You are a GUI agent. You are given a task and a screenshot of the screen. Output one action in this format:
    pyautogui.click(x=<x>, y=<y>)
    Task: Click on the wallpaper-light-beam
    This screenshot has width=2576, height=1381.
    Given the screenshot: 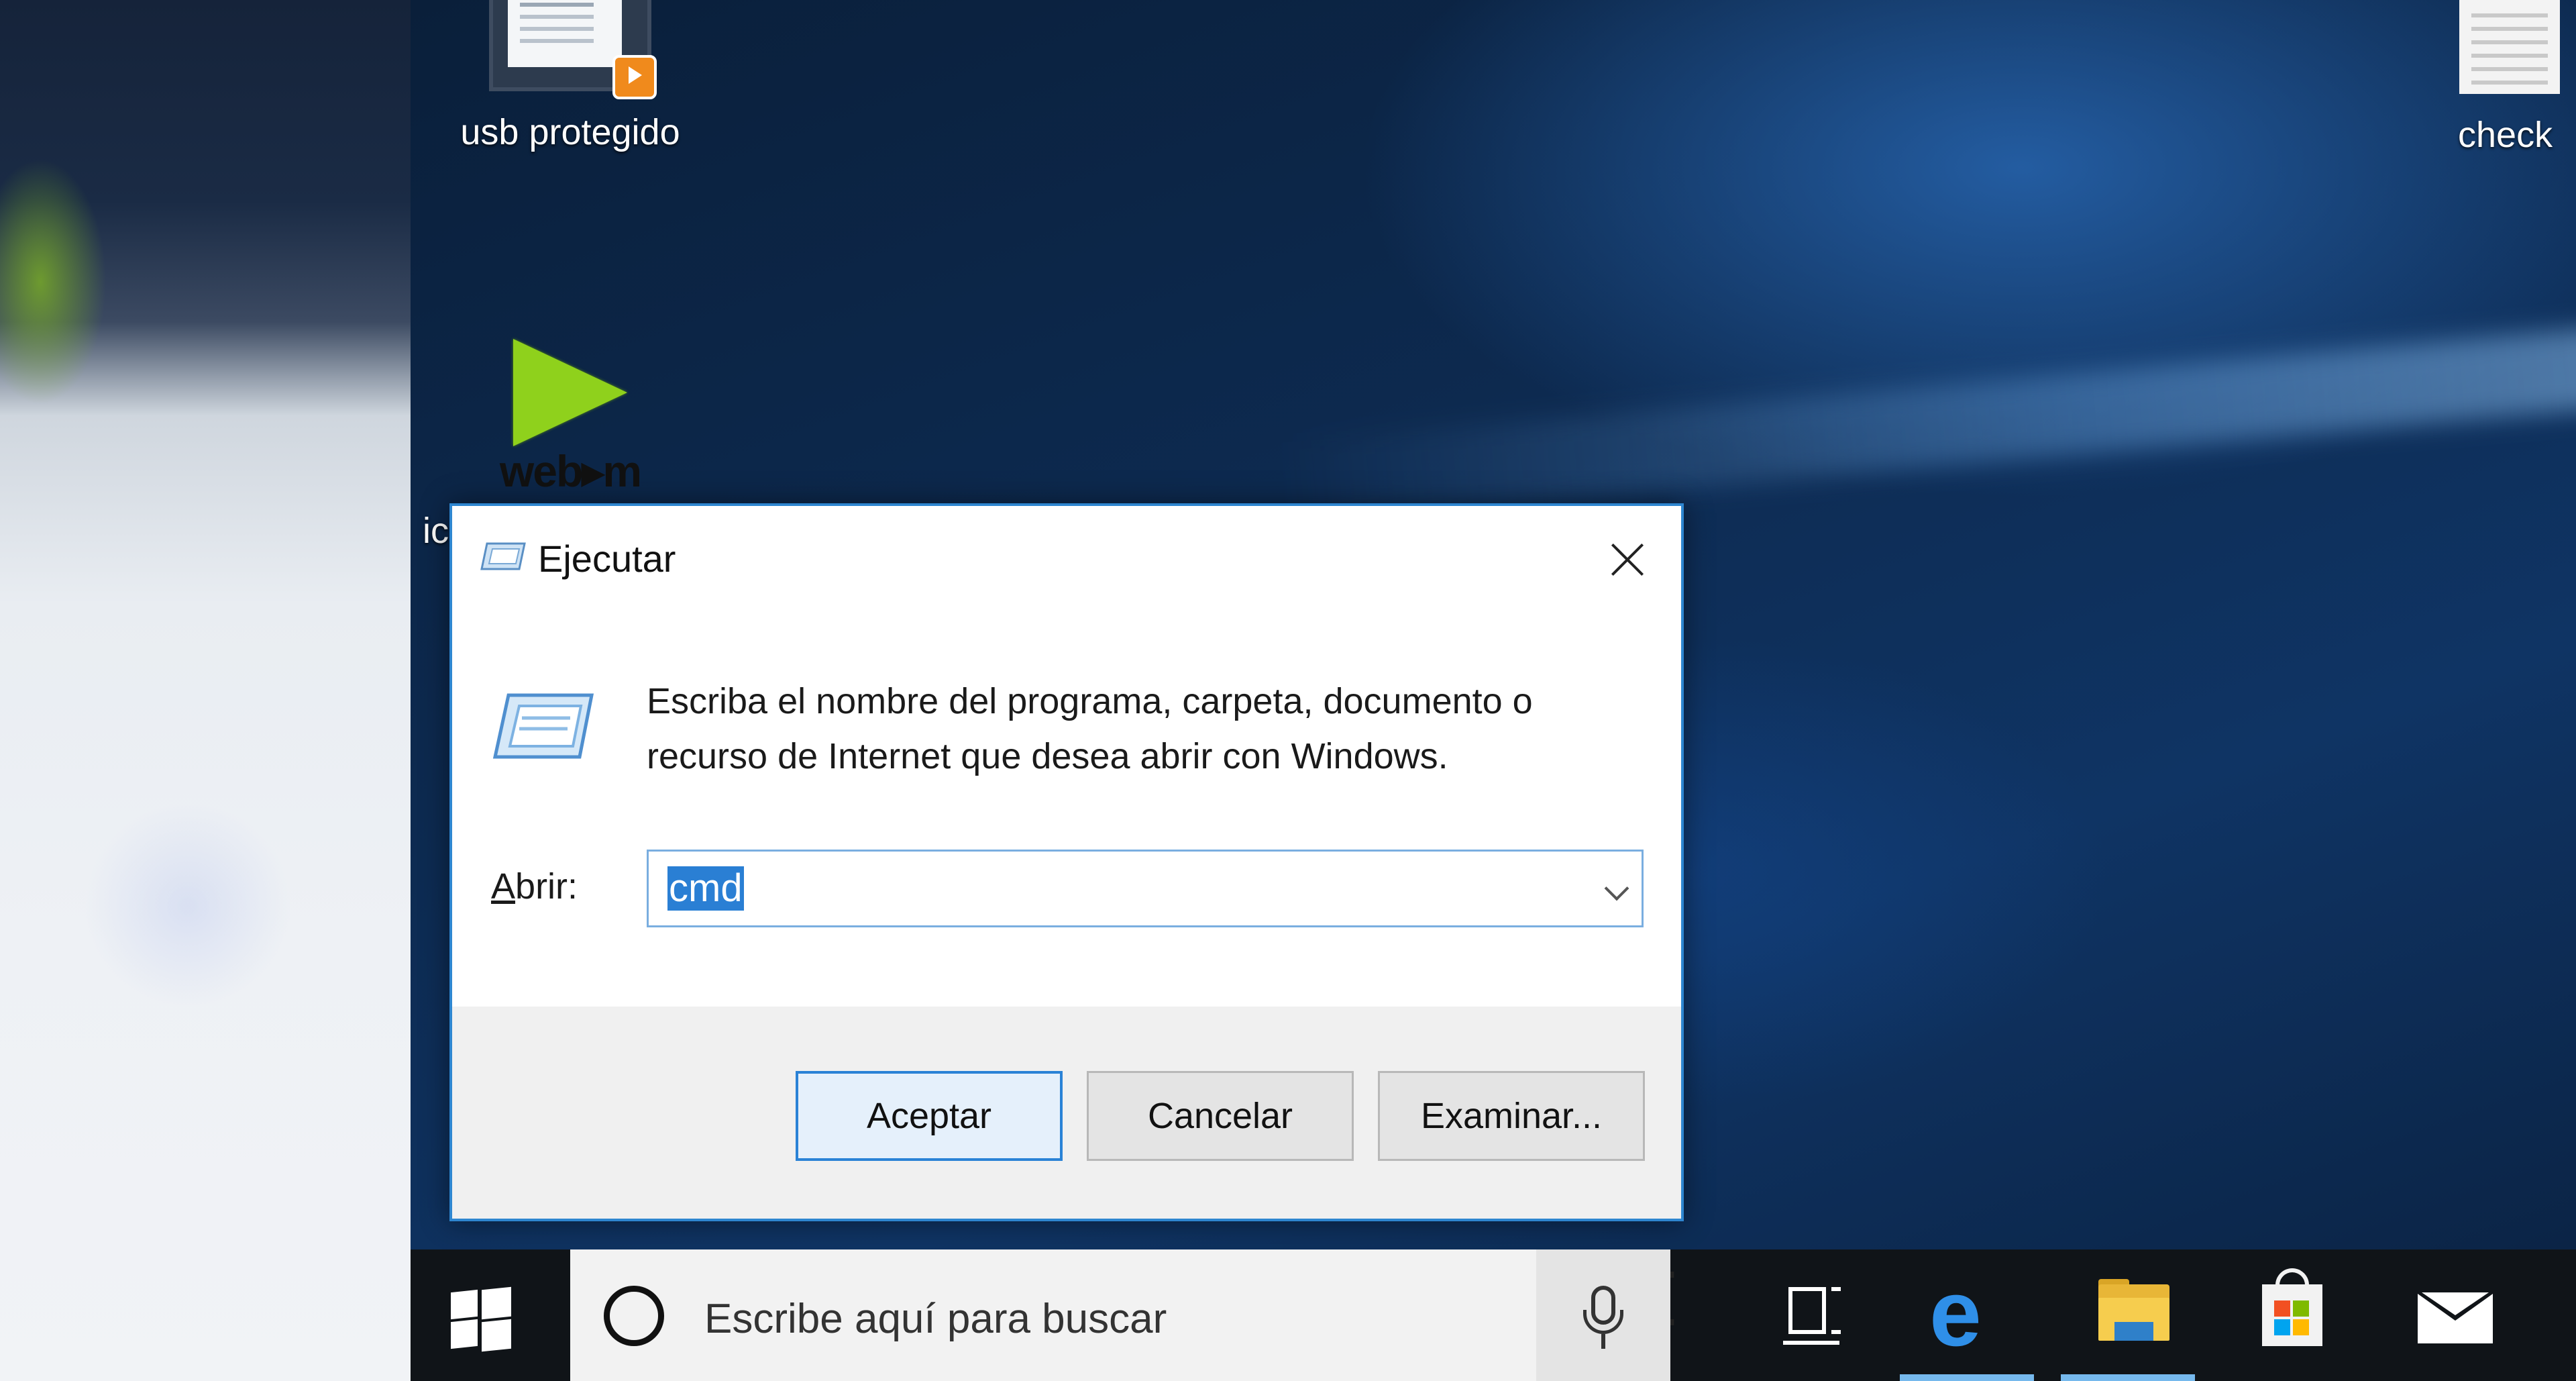 What is the action you would take?
    pyautogui.click(x=1927, y=413)
    